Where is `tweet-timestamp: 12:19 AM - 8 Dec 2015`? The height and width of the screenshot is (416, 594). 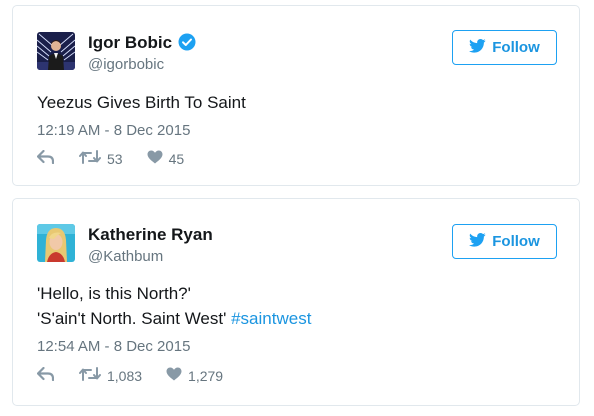
tweet-timestamp: 12:19 AM - 8 Dec 2015 is located at coordinates (113, 130).